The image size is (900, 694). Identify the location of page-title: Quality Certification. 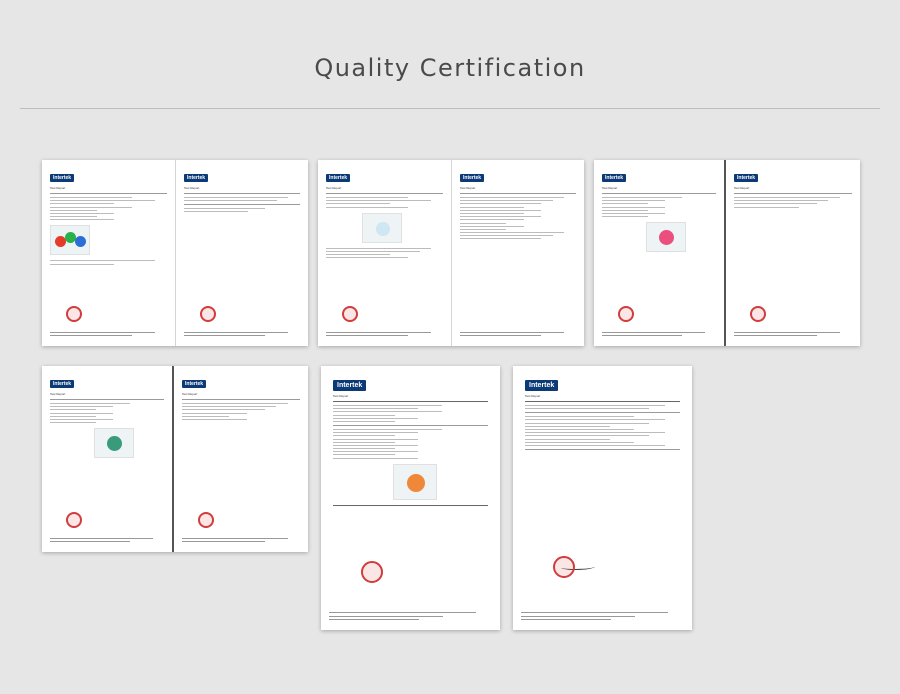
(450, 68).